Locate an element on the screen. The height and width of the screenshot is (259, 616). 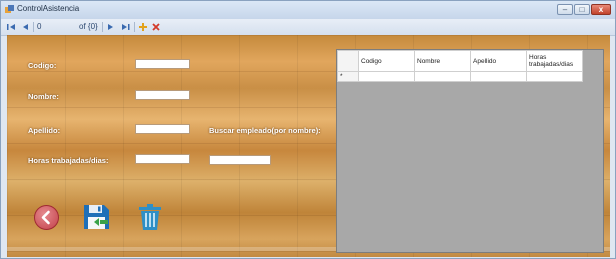
app-icon is located at coordinates (9, 9).